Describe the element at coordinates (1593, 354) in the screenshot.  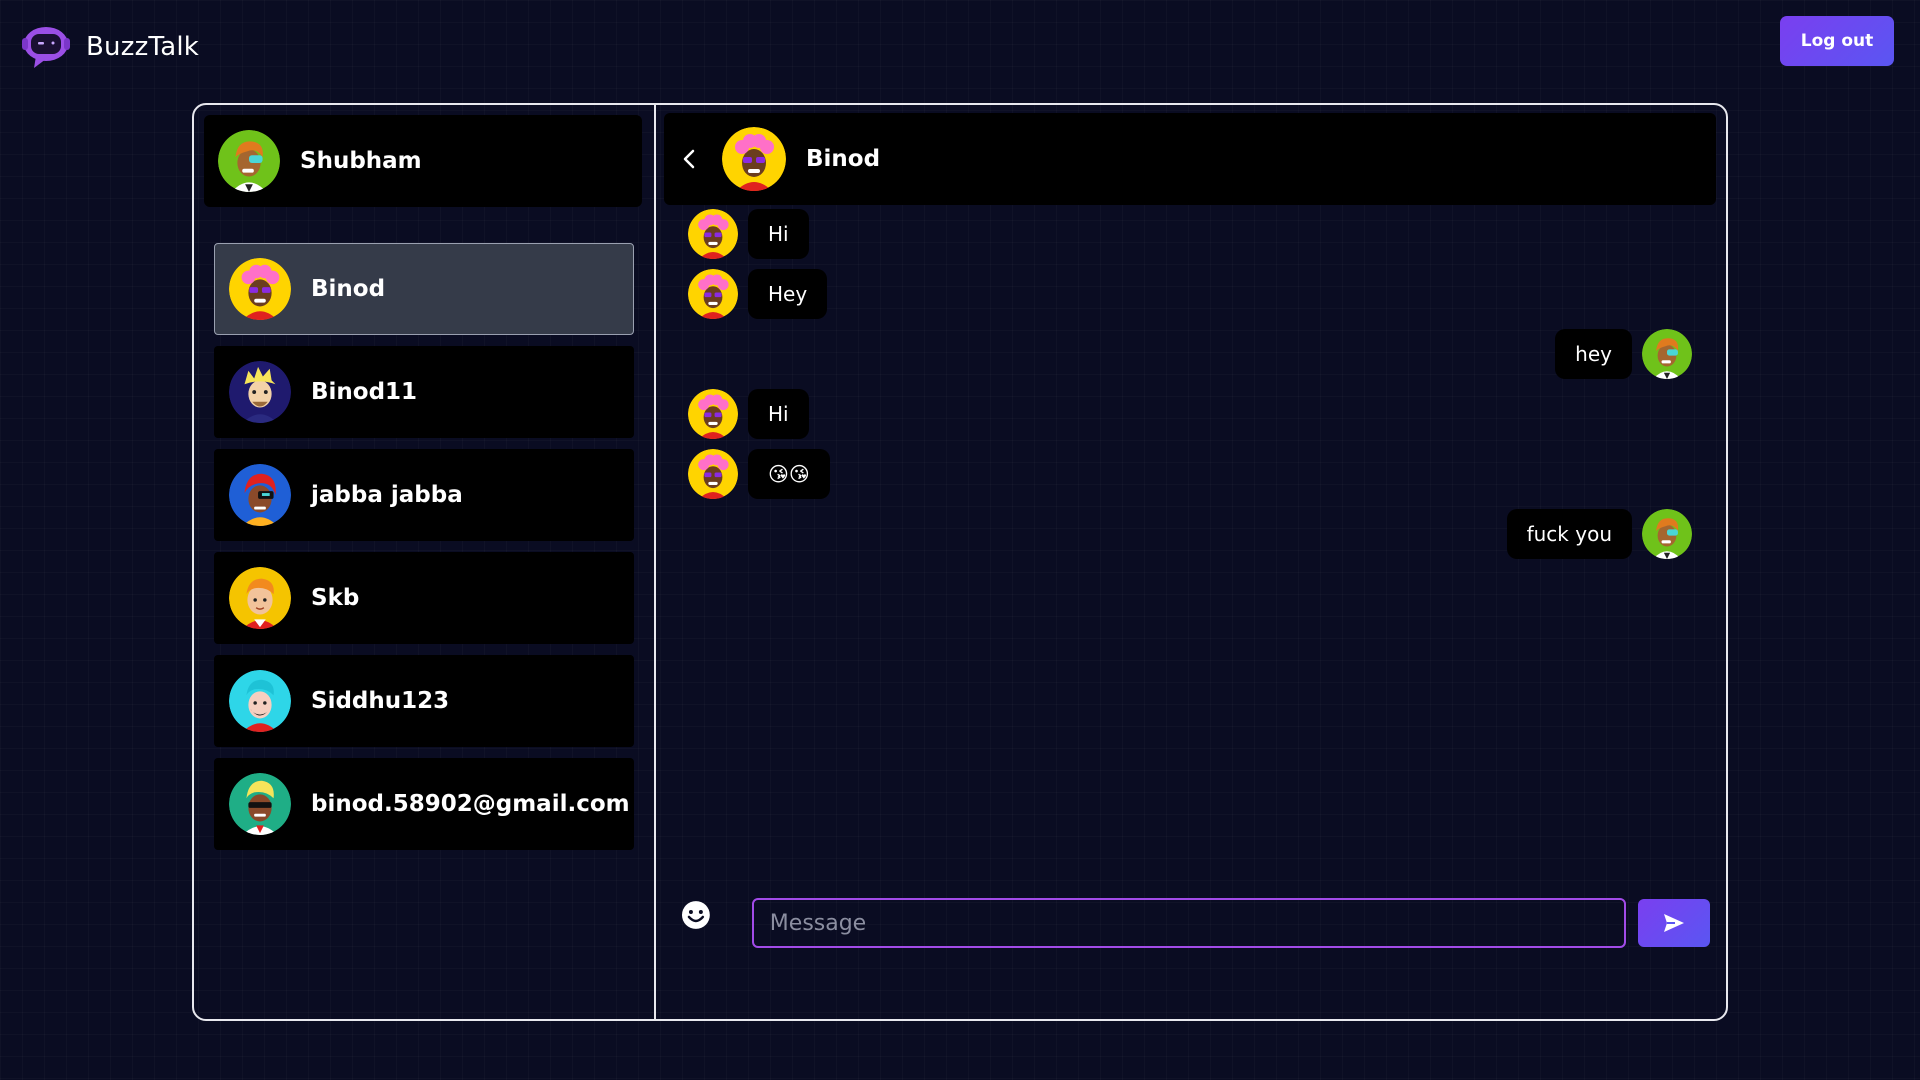
I see `message-bubble: hey` at that location.